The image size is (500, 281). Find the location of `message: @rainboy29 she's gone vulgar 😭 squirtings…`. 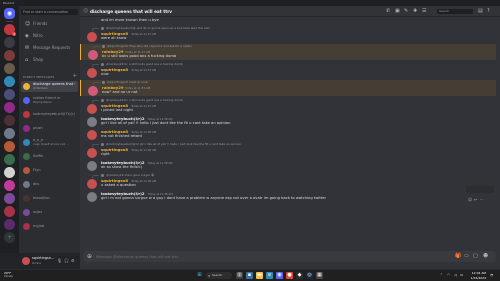

message: @rainboy29 she's gone vulgar 😭 squirtings… is located at coordinates (288, 181).